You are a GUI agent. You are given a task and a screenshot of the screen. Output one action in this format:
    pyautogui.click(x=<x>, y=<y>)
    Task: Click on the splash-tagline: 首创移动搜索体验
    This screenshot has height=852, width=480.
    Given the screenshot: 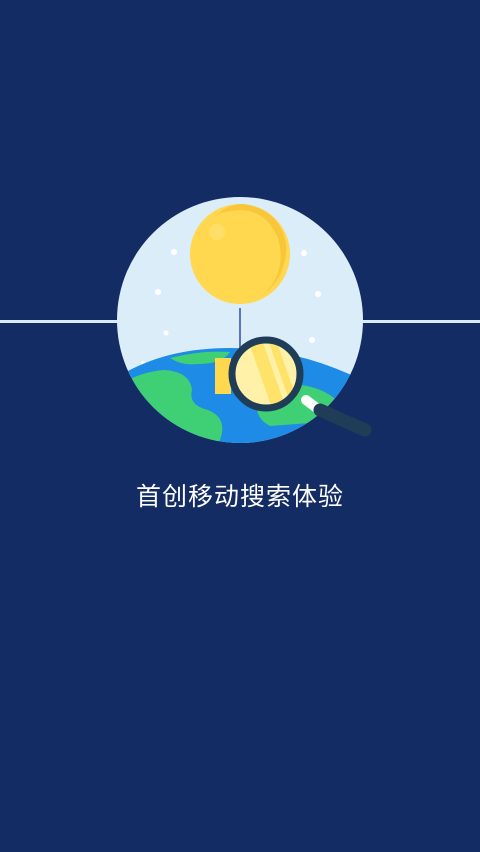 What is the action you would take?
    pyautogui.click(x=239, y=496)
    